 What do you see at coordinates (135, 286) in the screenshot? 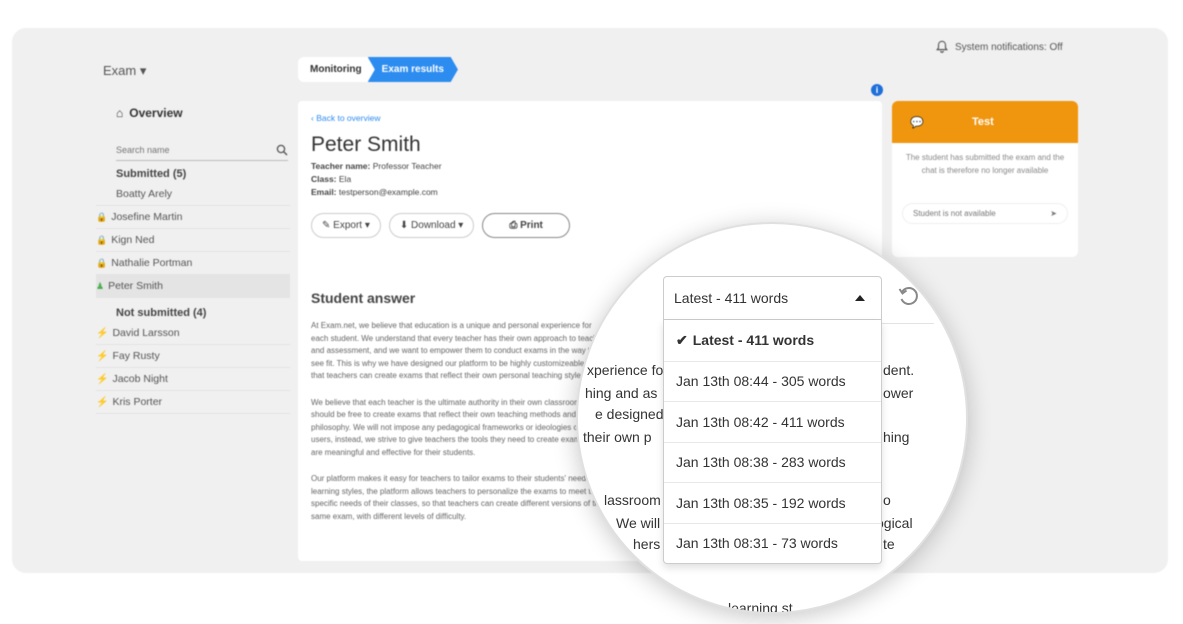
I see `student-name: Peter Smith` at bounding box center [135, 286].